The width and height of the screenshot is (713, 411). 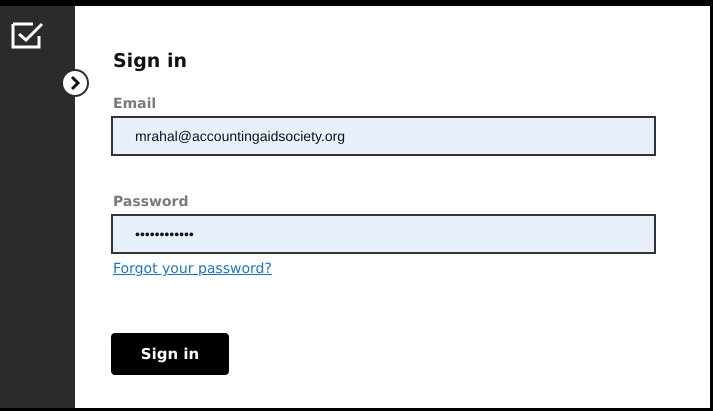 I want to click on field-label: Email, so click(x=135, y=104).